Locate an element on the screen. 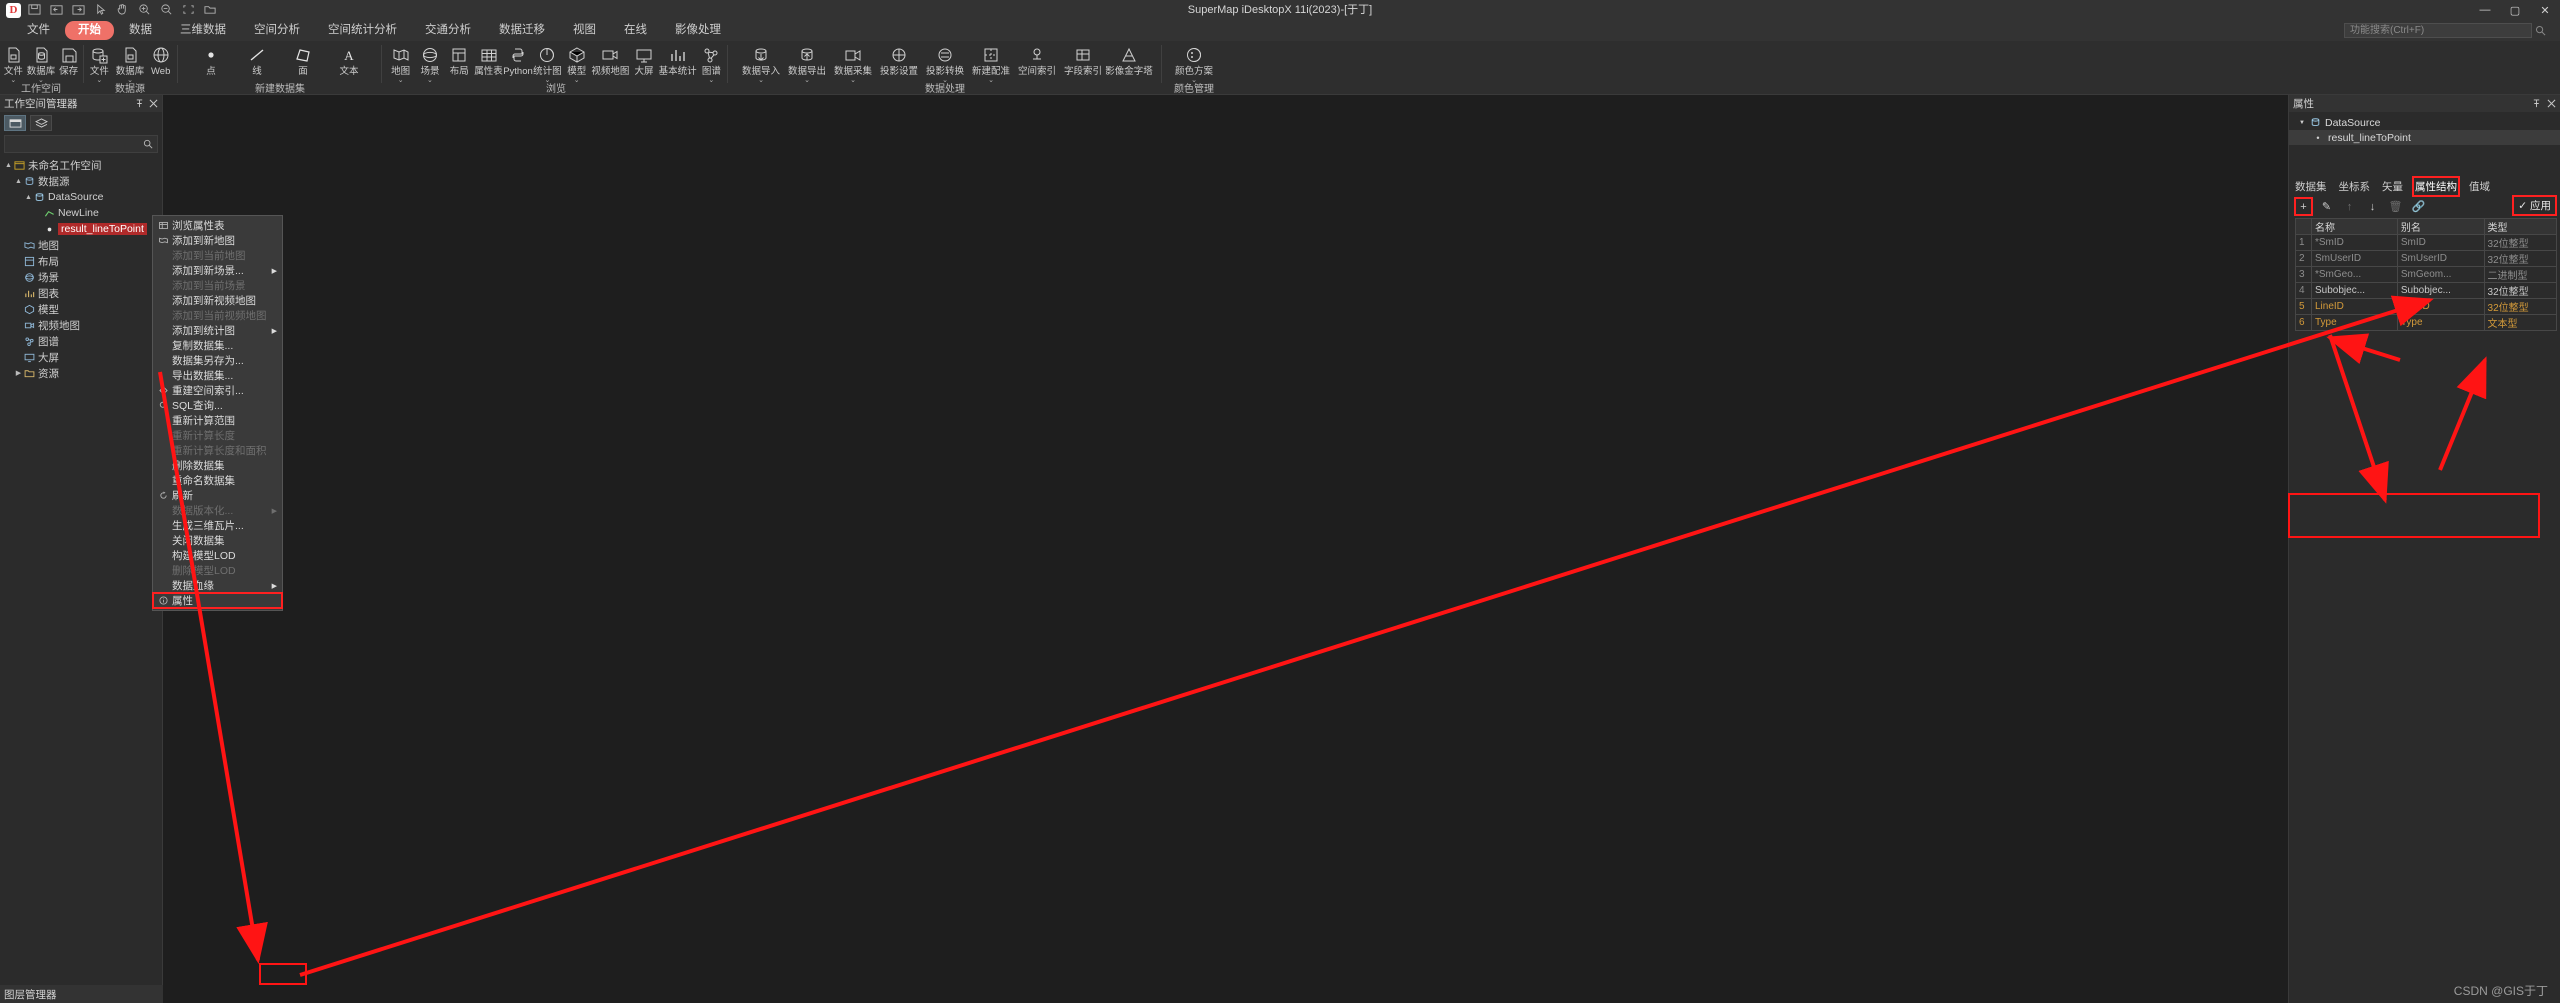 Image resolution: width=2560 pixels, height=1003 pixels. ribbon-button-projection-convert-4-4: 投影转换 ⌄ is located at coordinates (945, 62).